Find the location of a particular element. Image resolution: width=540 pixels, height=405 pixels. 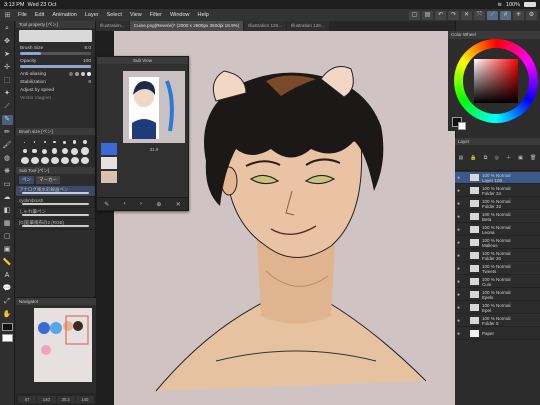

delete-icon: ✕ is located at coordinates (178, 204).